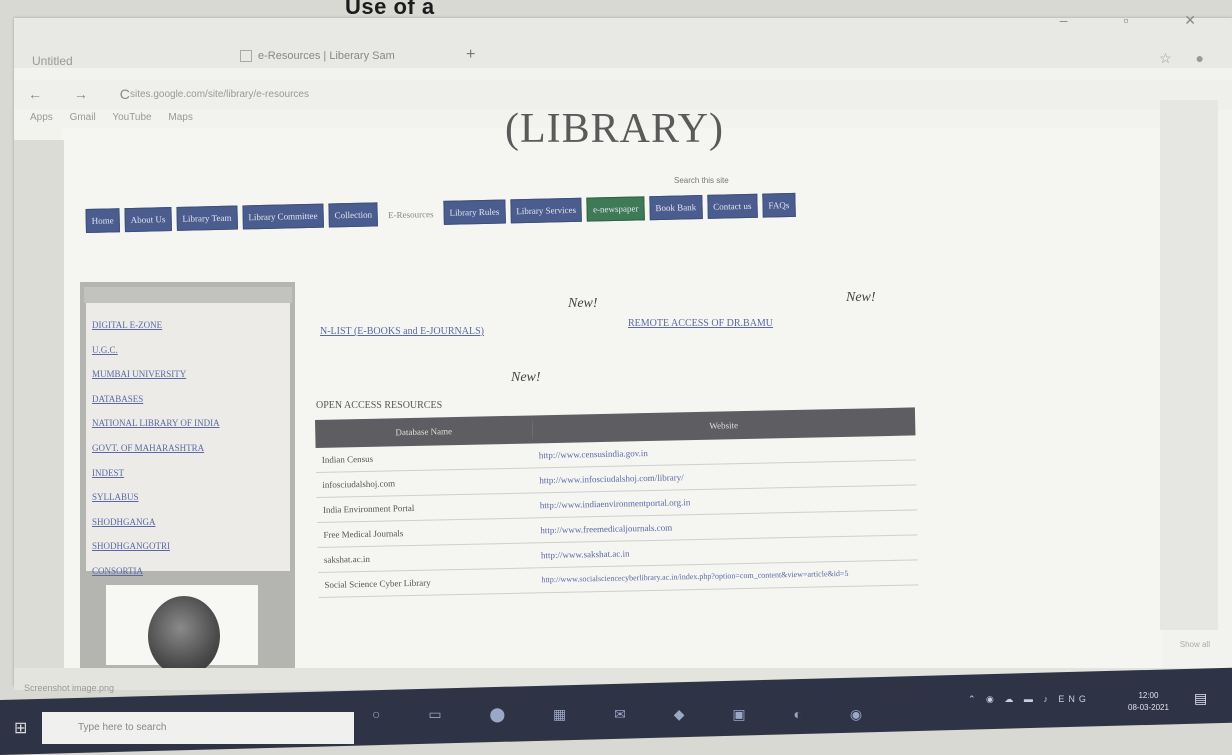 This screenshot has width=1232, height=755. What do you see at coordinates (676, 208) in the screenshot?
I see `menu-book-bank: Book Bank` at bounding box center [676, 208].